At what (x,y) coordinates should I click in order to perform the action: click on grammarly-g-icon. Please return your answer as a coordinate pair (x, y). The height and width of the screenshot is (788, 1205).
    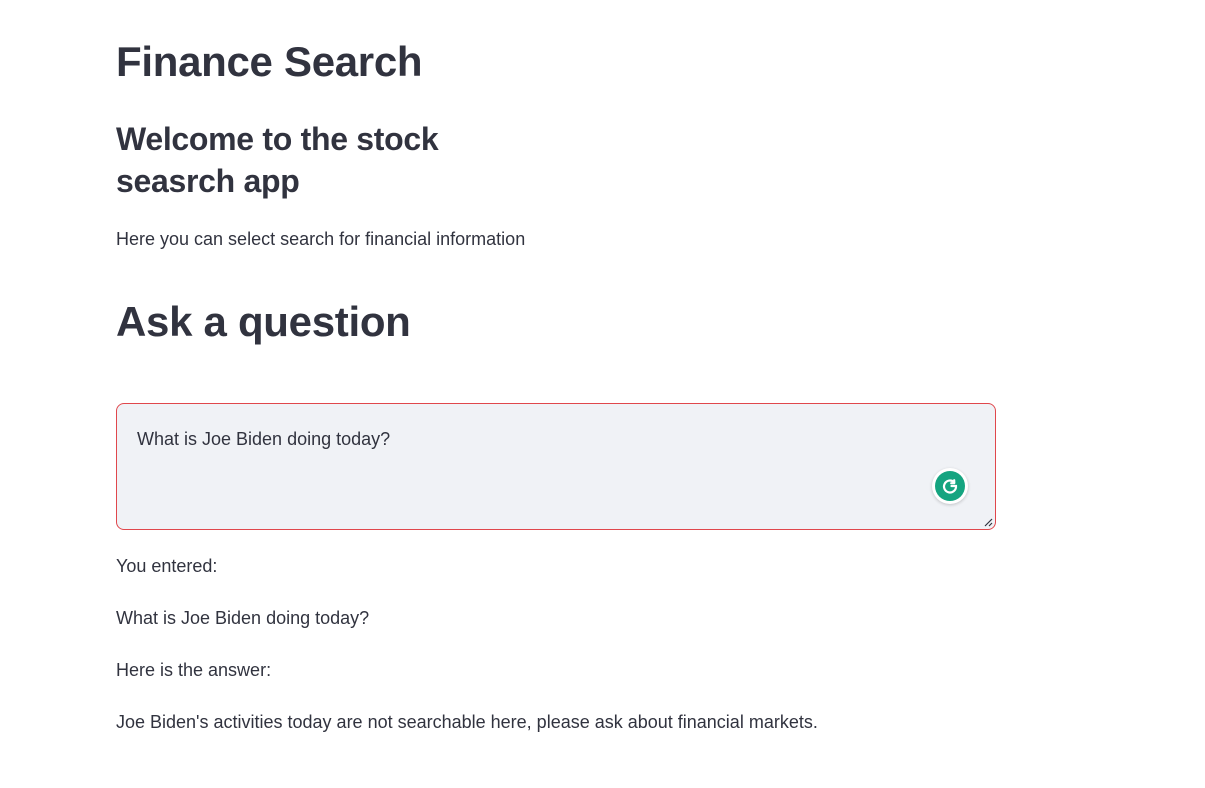
    Looking at the image, I should click on (950, 486).